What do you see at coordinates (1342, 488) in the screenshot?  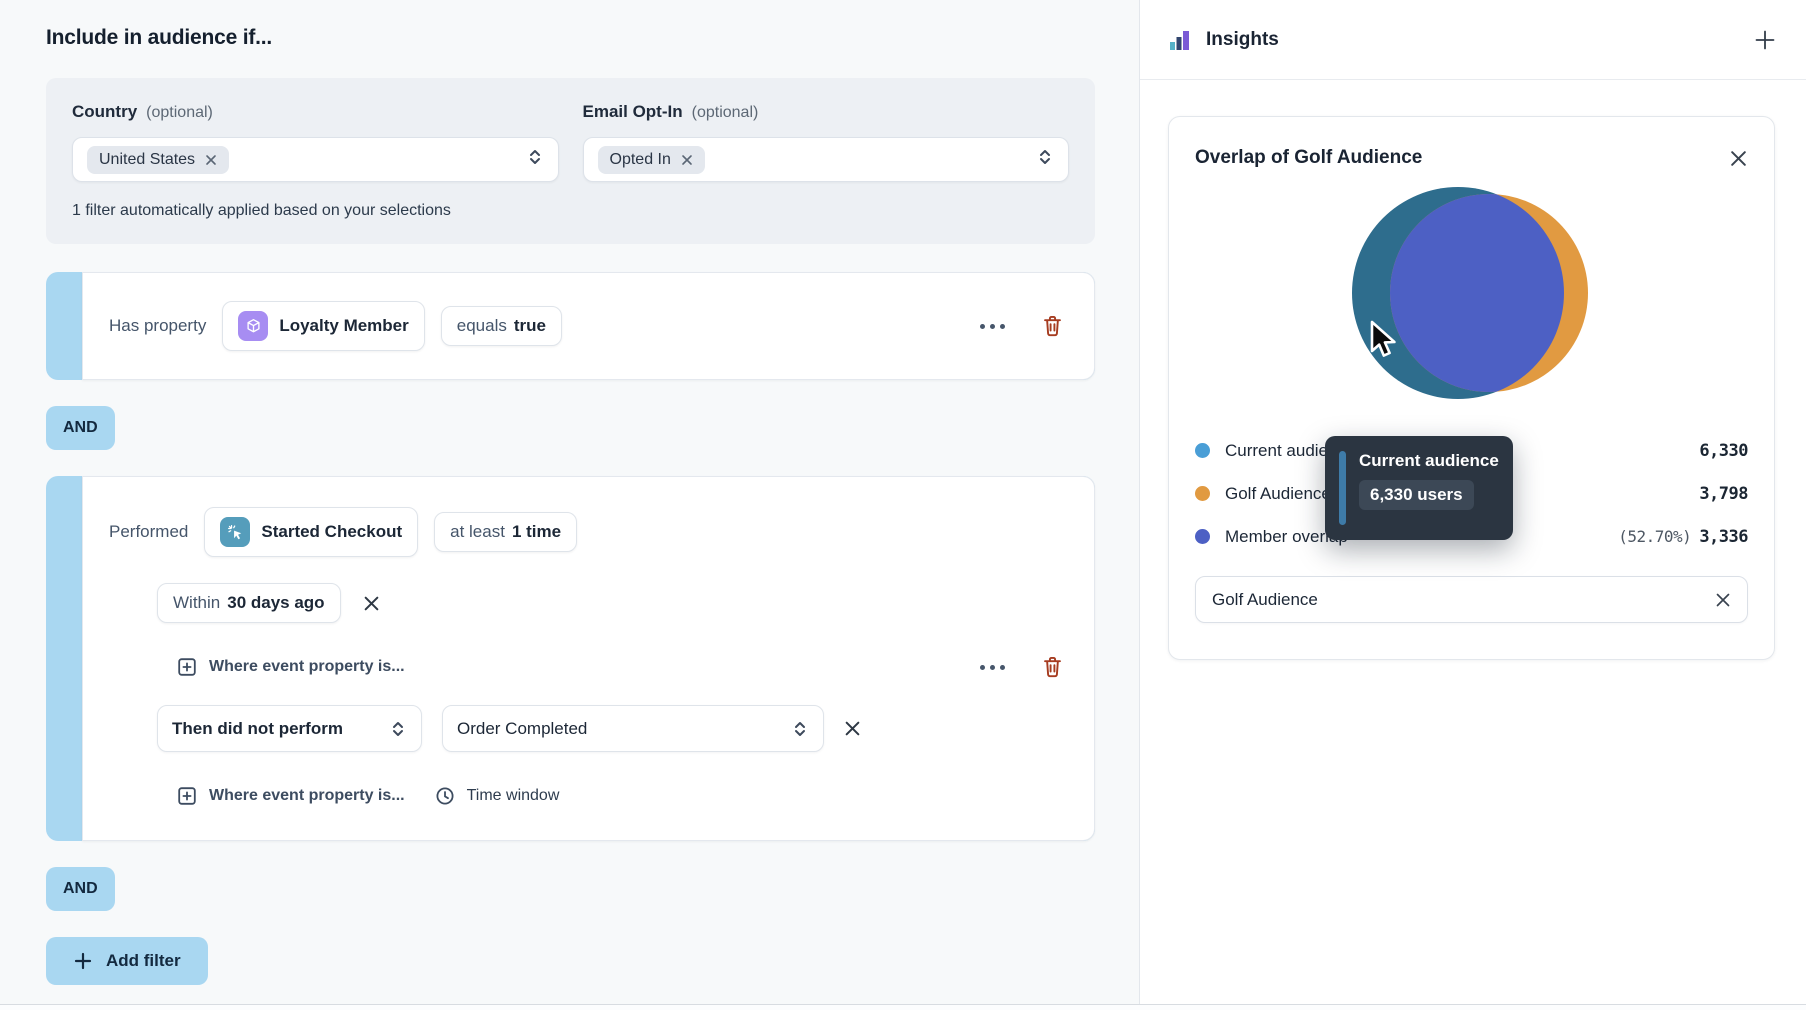 I see `tooltip-accent-bar` at bounding box center [1342, 488].